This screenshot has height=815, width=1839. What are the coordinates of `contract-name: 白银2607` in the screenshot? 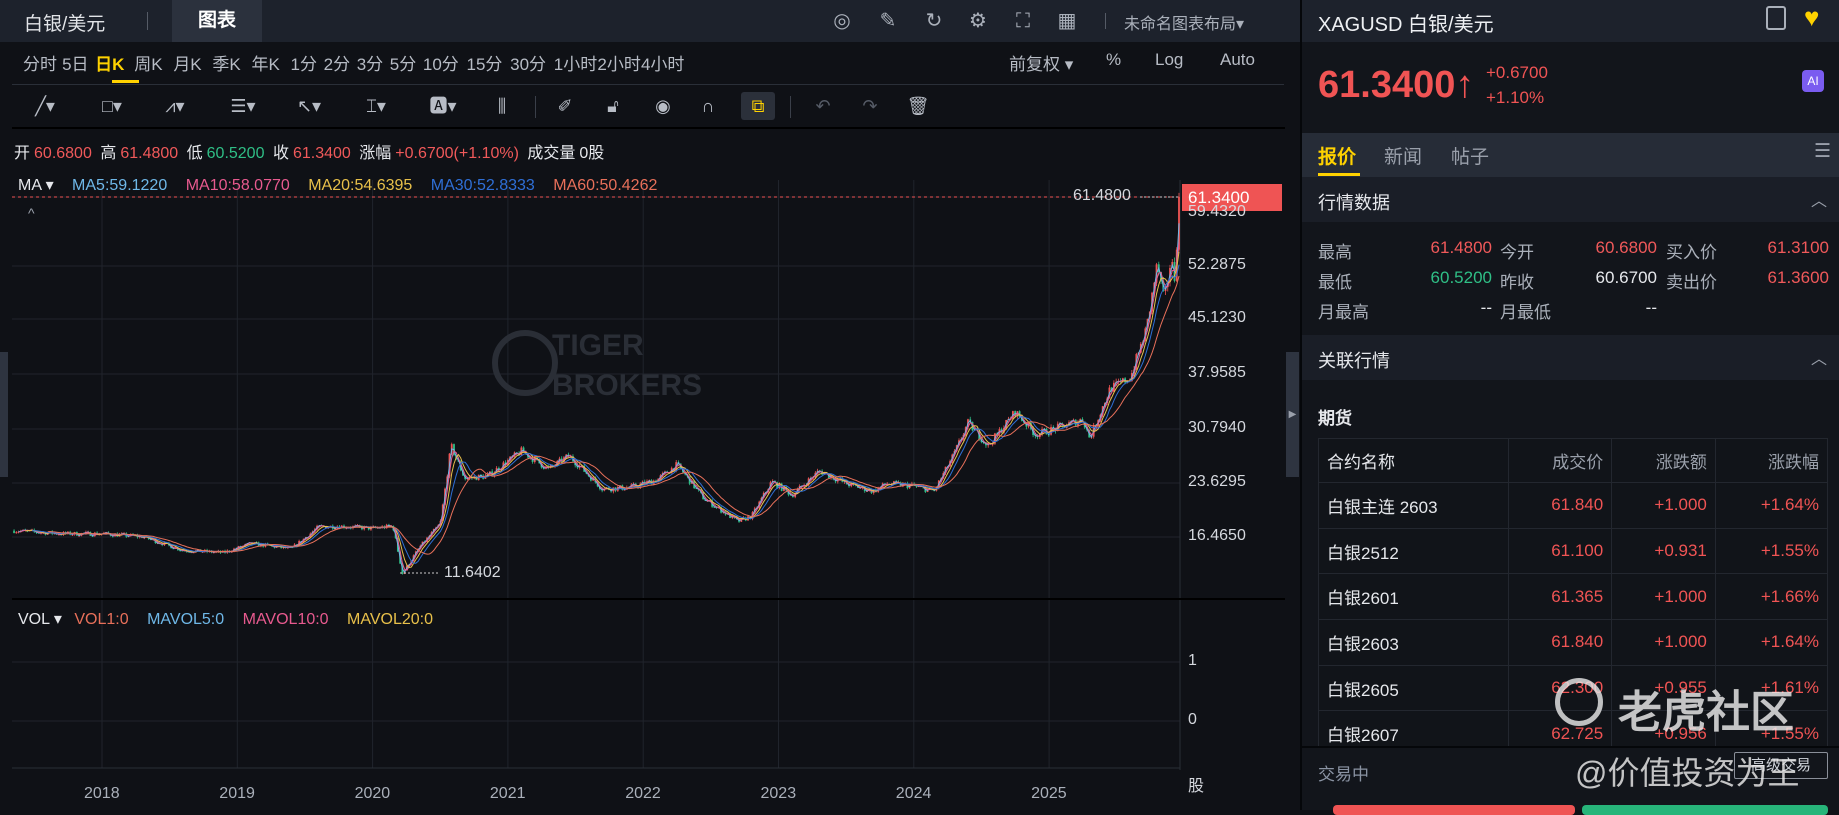 It's located at (1413, 729).